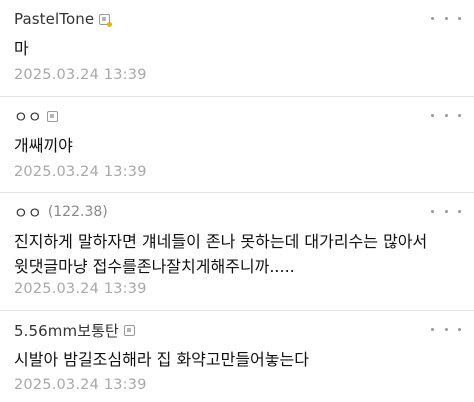 Image resolution: width=474 pixels, height=402 pixels. Describe the element at coordinates (21, 48) in the screenshot. I see `comment-body: 마` at that location.